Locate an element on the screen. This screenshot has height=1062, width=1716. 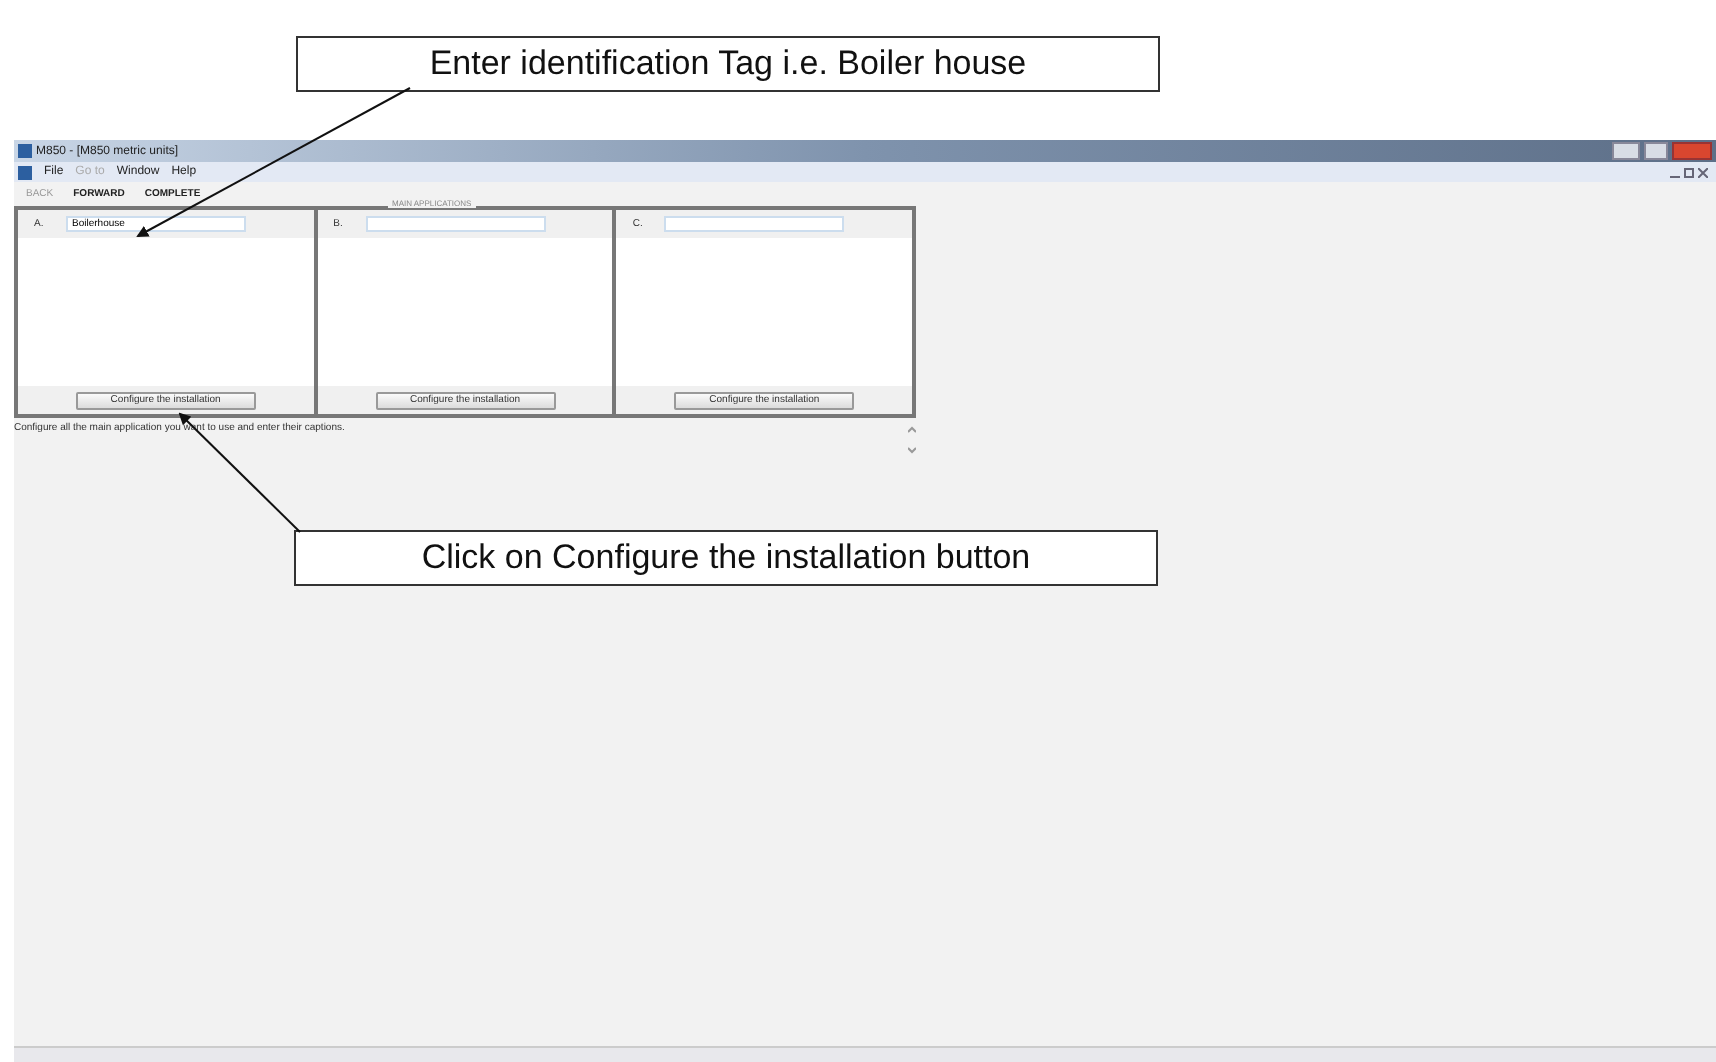
callout-box: Click on Configure the installation button is located at coordinates (726, 558).